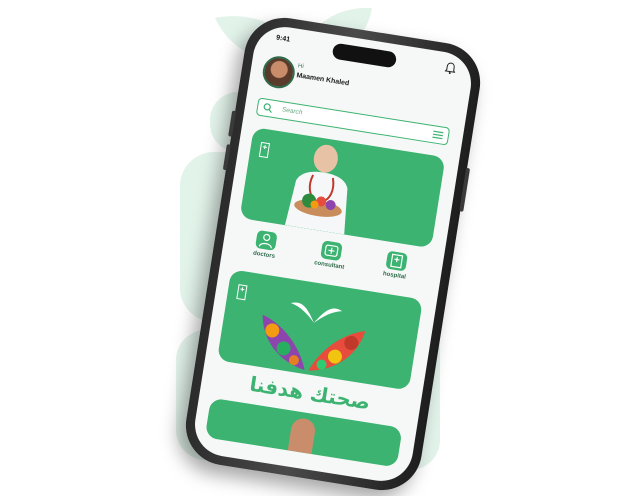 This screenshot has height=496, width=634. I want to click on category-hospital: hospital, so click(395, 265).